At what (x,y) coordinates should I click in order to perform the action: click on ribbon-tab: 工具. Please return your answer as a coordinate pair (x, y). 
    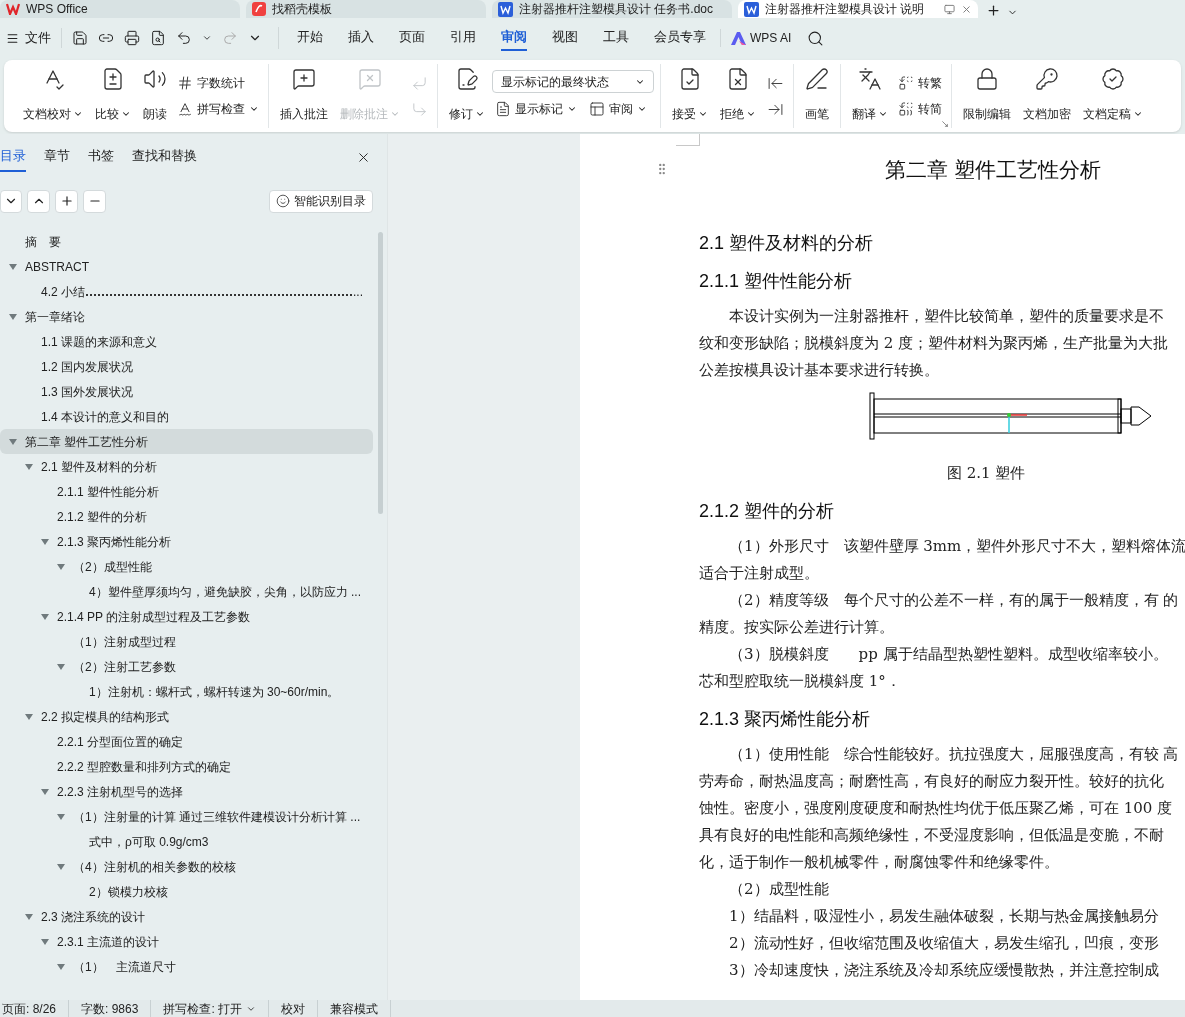
    Looking at the image, I should click on (616, 38).